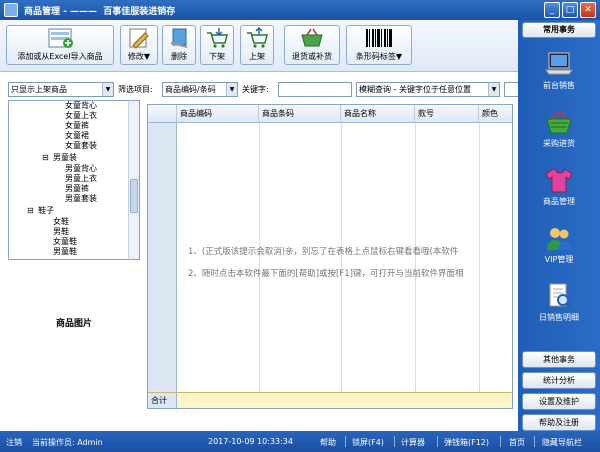 This screenshot has height=452, width=600. I want to click on toolbar: 添加或从Excel导入商品 修改▼ 删除 下架 上架 退货或补货 条形码标签▼, so click(259, 46).